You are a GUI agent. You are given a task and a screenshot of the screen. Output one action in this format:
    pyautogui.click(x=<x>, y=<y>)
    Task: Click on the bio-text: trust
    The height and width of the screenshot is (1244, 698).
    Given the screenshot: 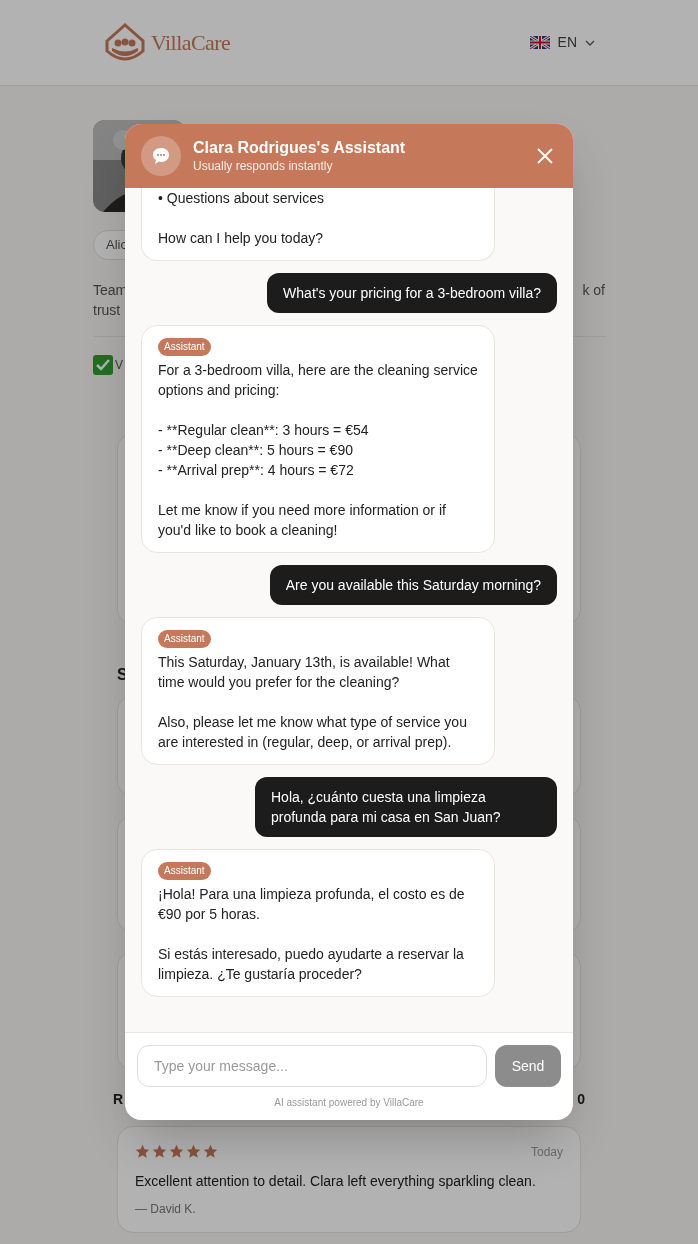 What is the action you would take?
    pyautogui.click(x=107, y=310)
    